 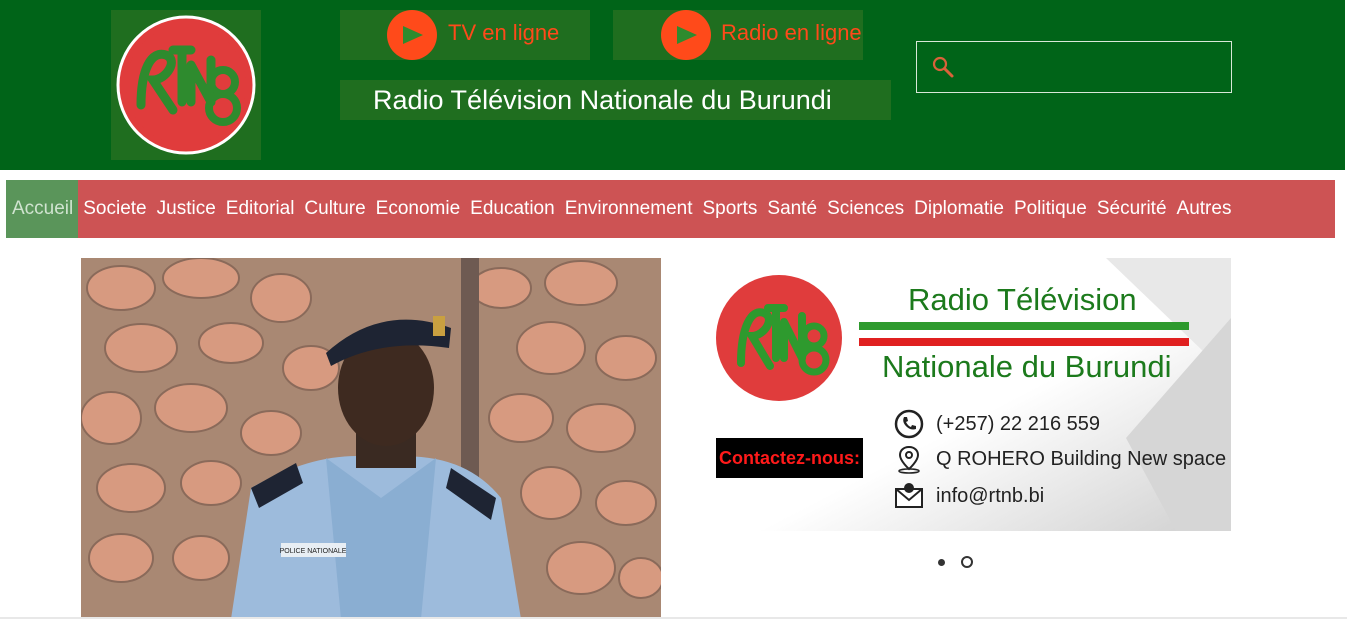 I want to click on email-text: info@rtnb.bi, so click(x=990, y=495).